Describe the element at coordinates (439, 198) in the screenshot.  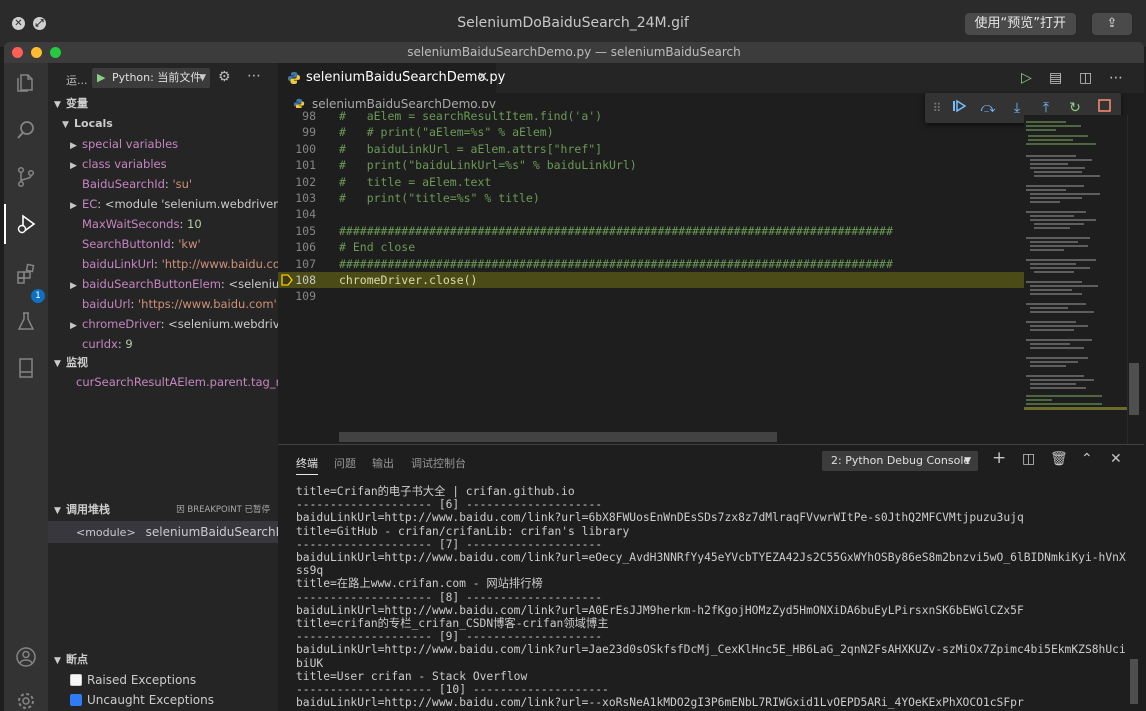
I see `code-text: # print("title=%s" % title)` at that location.